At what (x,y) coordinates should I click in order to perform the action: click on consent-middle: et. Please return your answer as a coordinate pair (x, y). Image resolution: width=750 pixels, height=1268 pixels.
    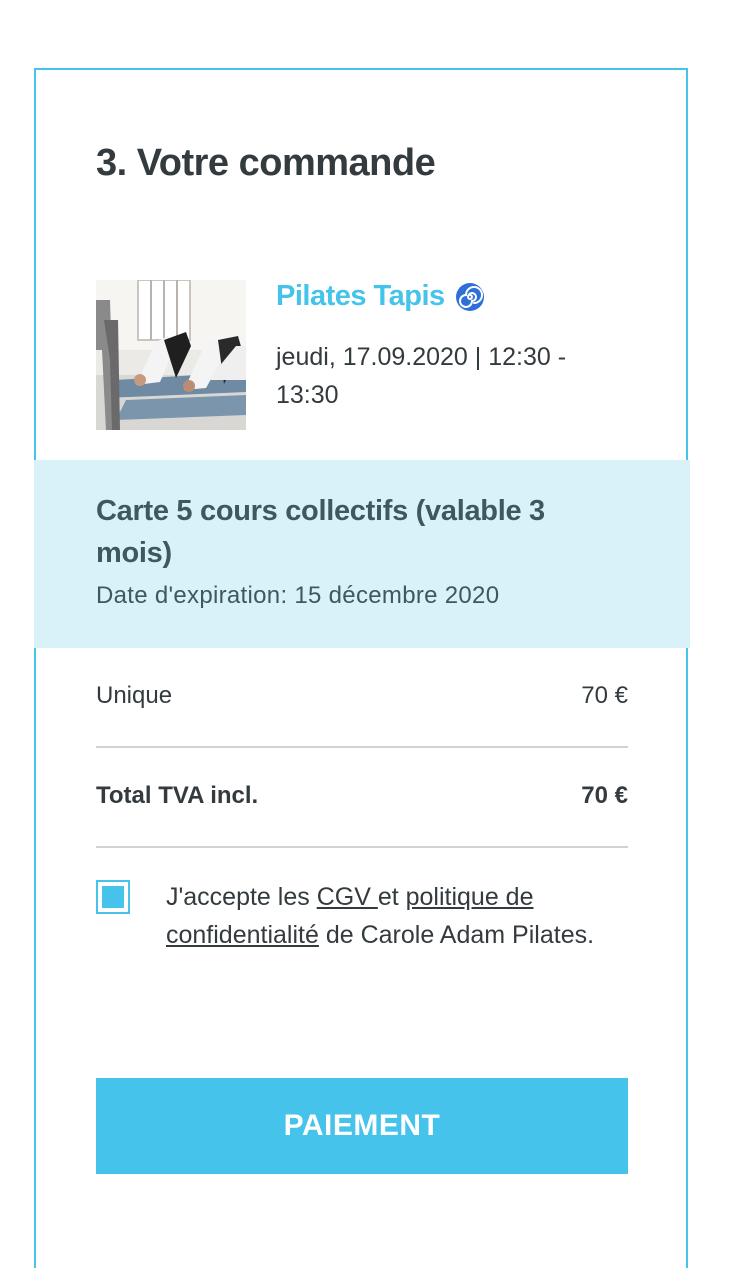
    Looking at the image, I should click on (391, 897).